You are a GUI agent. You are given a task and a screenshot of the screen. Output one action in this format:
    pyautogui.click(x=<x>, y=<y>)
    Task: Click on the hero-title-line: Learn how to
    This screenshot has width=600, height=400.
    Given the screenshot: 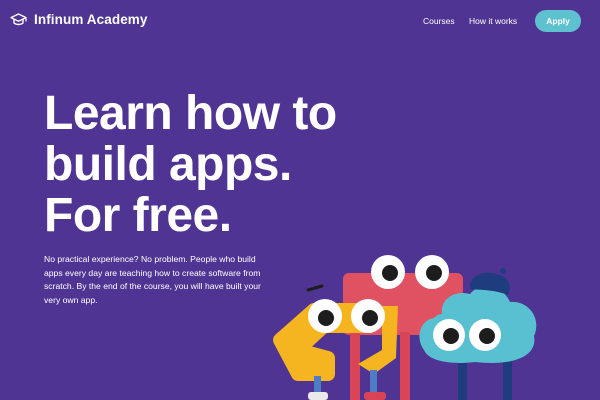 What is the action you would take?
    pyautogui.click(x=190, y=113)
    